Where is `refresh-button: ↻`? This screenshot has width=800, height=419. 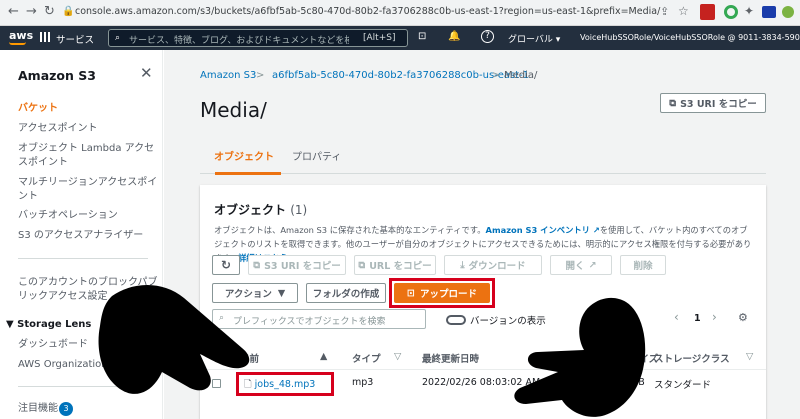 refresh-button: ↻ is located at coordinates (226, 265).